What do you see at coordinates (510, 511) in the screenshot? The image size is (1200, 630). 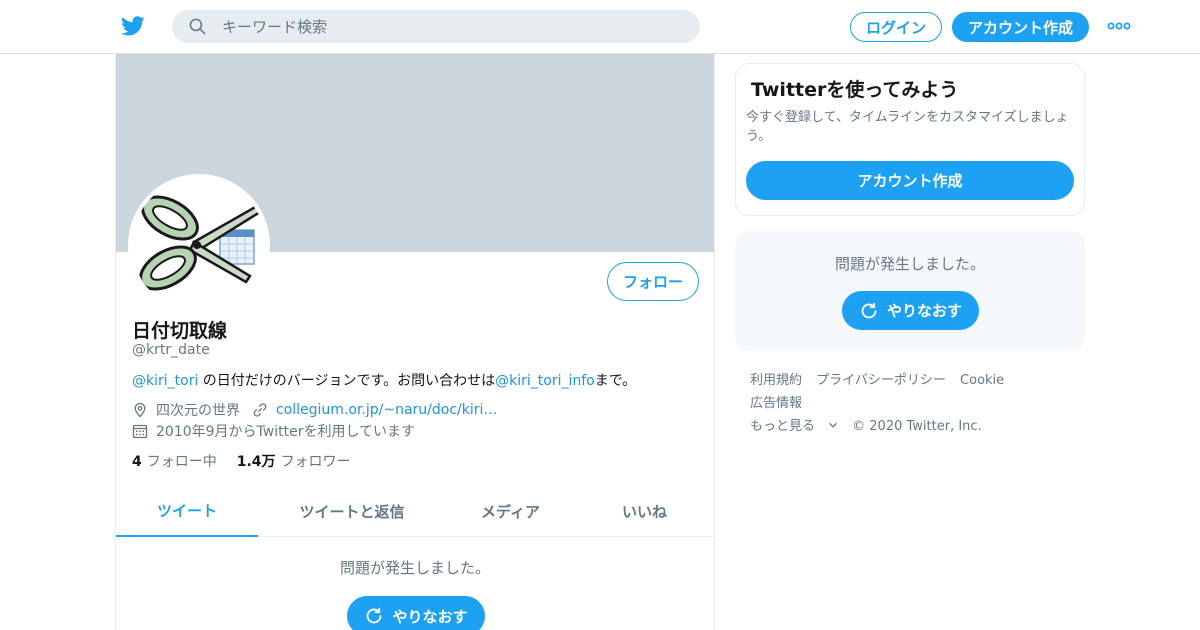 I see `tab-media: メディア` at bounding box center [510, 511].